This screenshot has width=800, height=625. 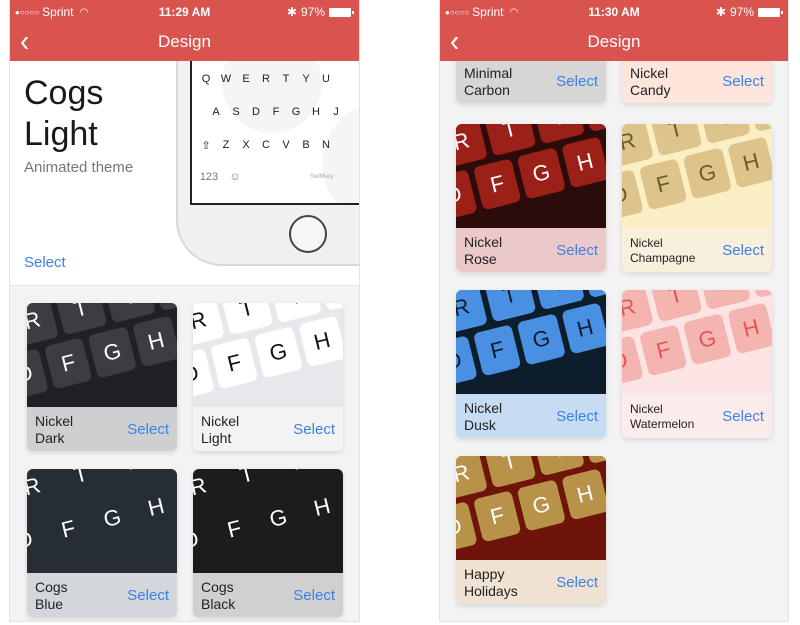 What do you see at coordinates (770, 12) in the screenshot?
I see `battery-icon` at bounding box center [770, 12].